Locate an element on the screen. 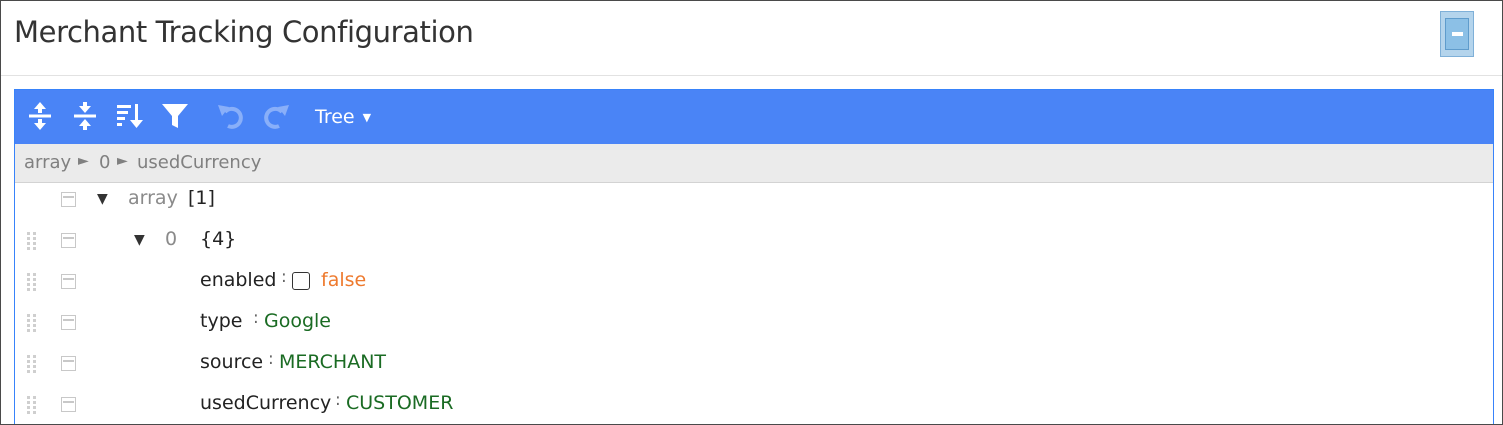 The image size is (1503, 425). expand-all-icon is located at coordinates (40, 116).